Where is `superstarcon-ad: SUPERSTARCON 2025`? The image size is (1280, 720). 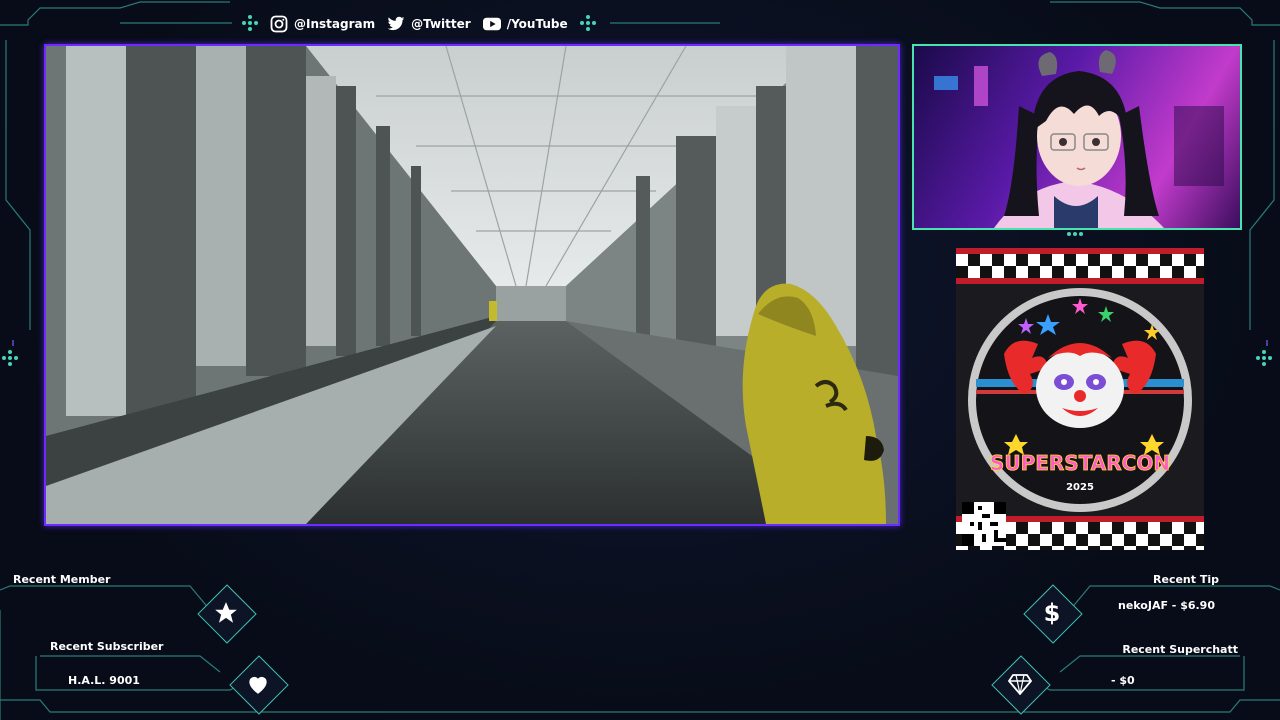 superstarcon-ad: SUPERSTARCON 2025 is located at coordinates (1080, 399).